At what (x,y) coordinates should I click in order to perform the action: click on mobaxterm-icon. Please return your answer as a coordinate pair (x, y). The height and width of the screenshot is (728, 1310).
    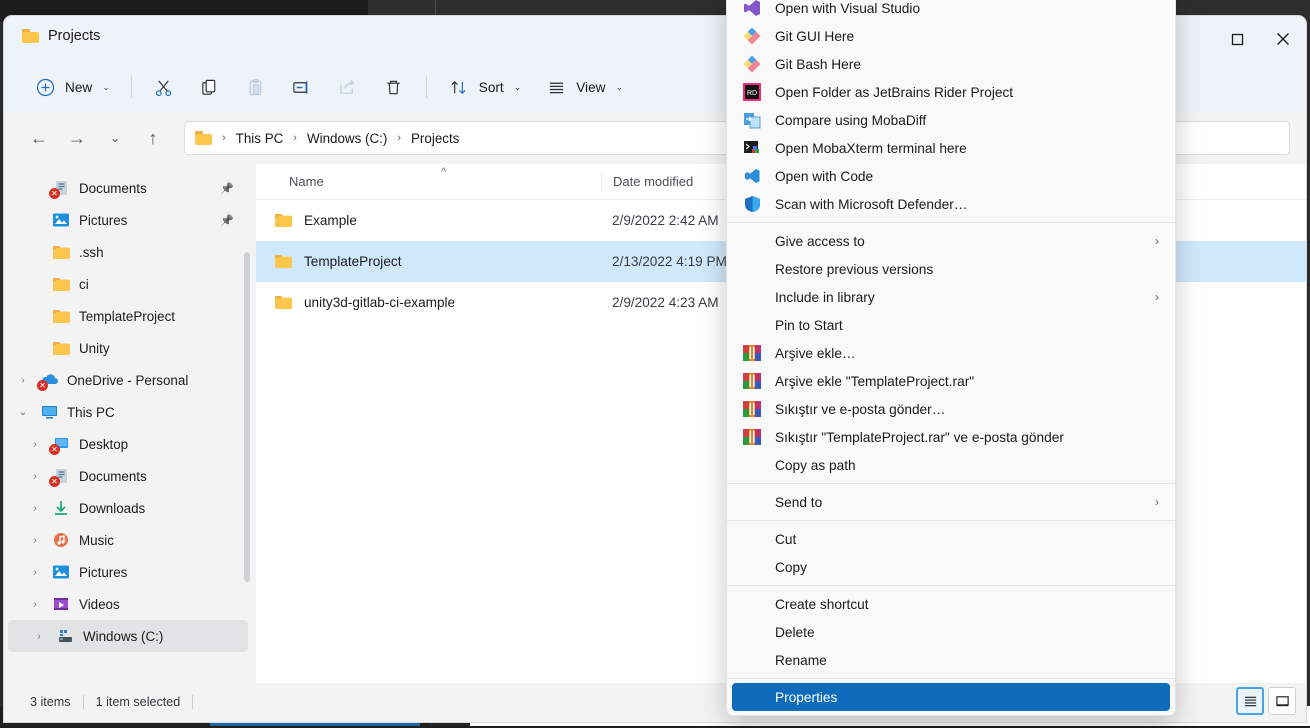
    Looking at the image, I should click on (752, 148).